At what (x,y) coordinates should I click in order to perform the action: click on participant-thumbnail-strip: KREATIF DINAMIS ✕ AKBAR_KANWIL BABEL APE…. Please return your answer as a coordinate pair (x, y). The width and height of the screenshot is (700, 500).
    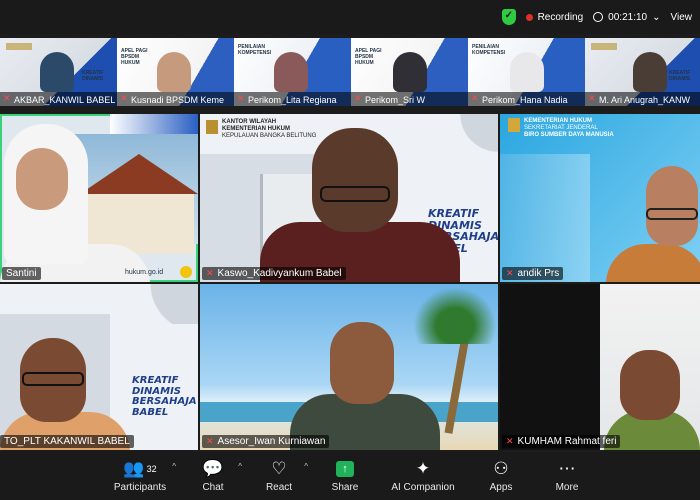
    Looking at the image, I should click on (350, 72).